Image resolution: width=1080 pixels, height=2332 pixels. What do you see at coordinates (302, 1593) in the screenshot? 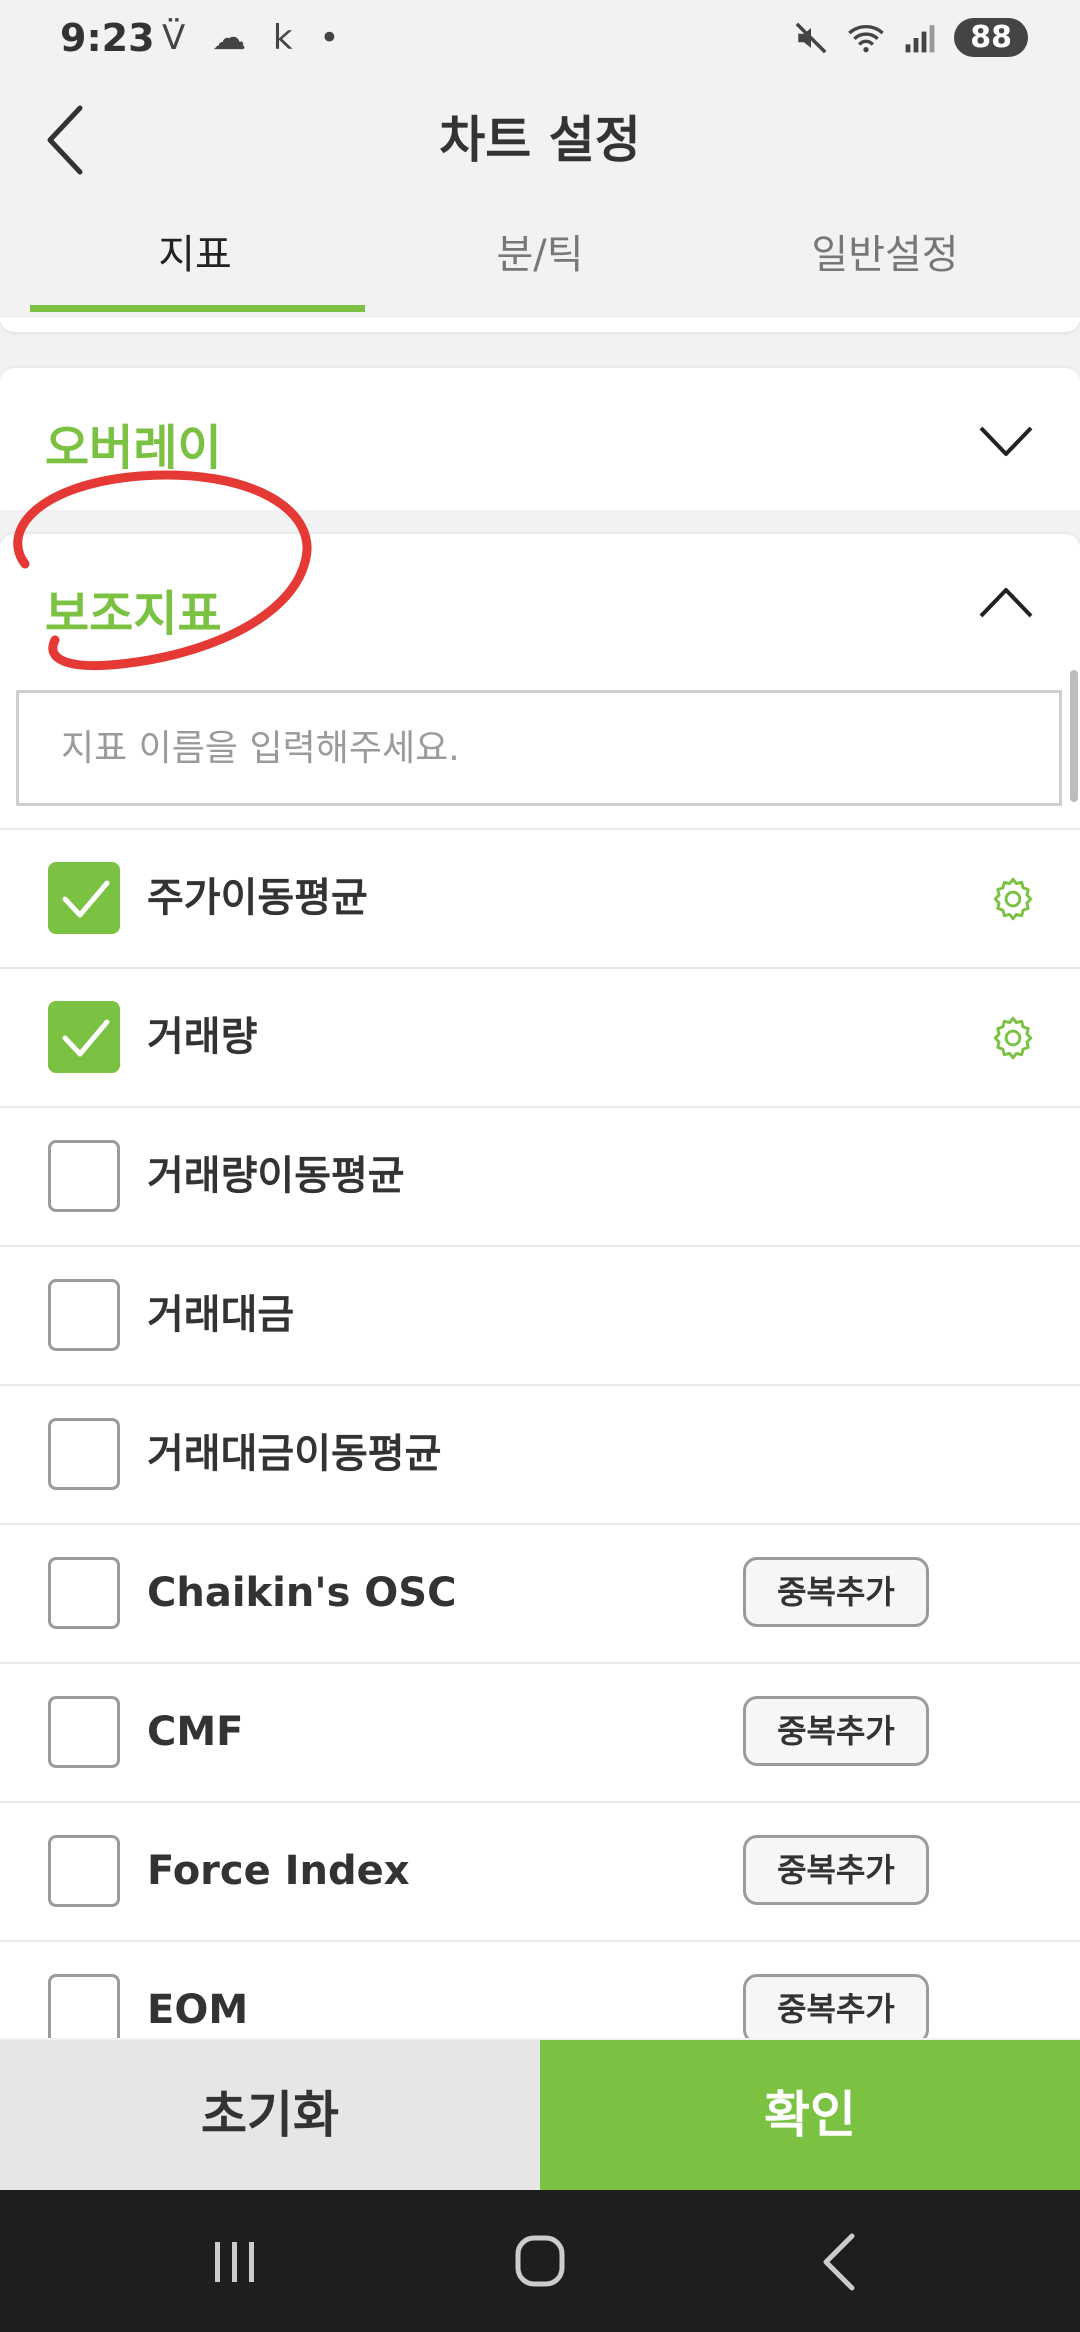
I see `indicator-label: Chaikin's OSC` at bounding box center [302, 1593].